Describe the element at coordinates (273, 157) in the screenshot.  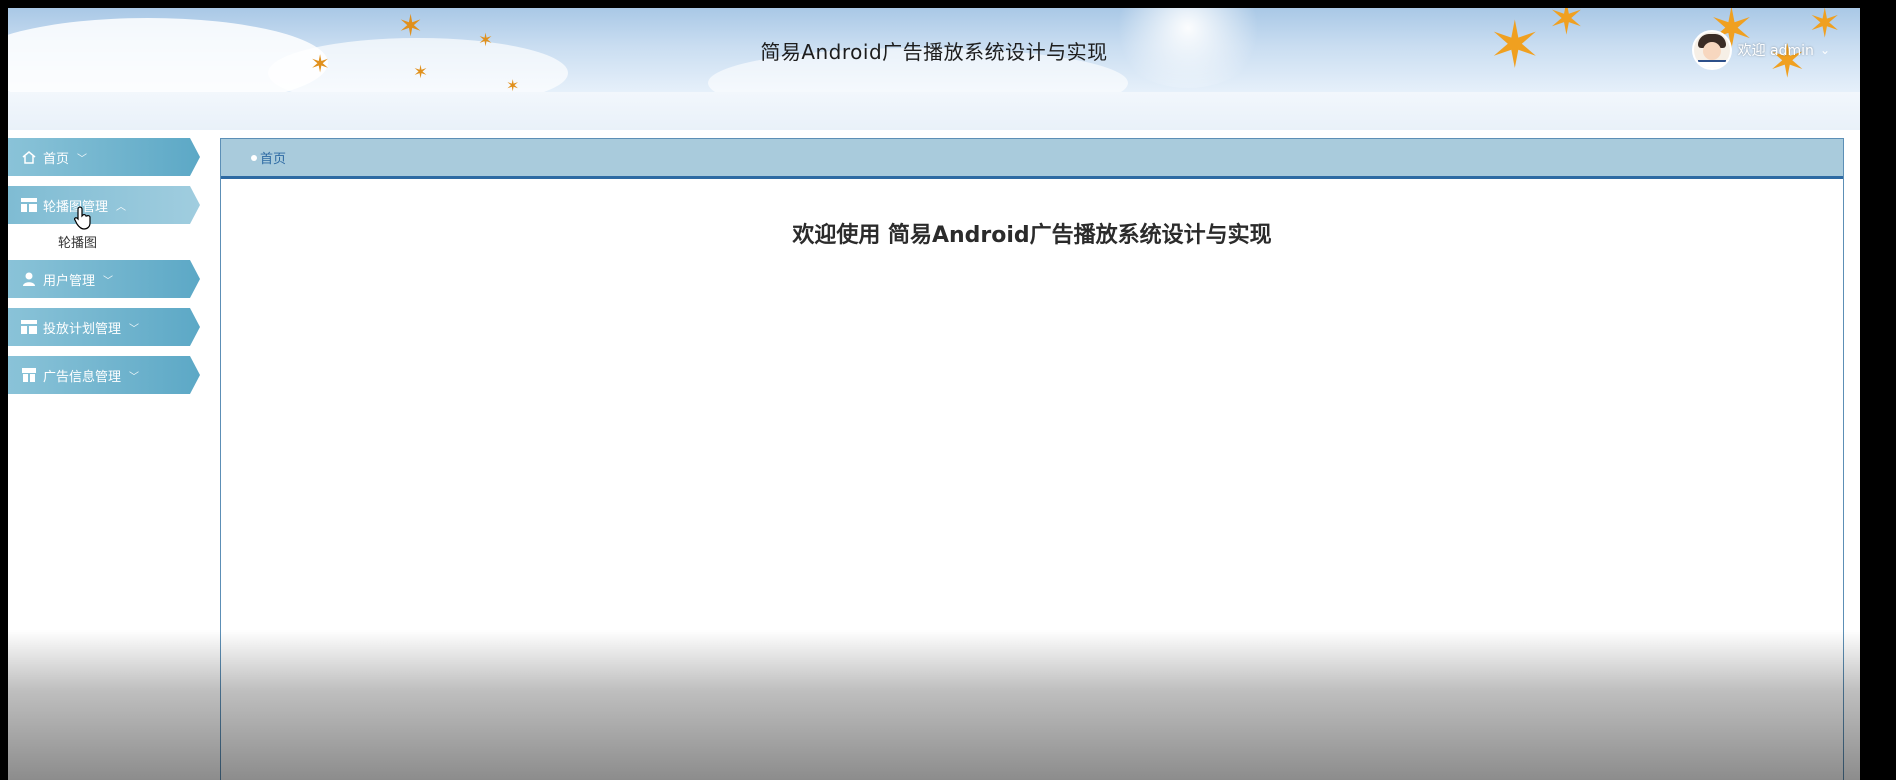
I see `breadcrumb-home-label: 首页` at that location.